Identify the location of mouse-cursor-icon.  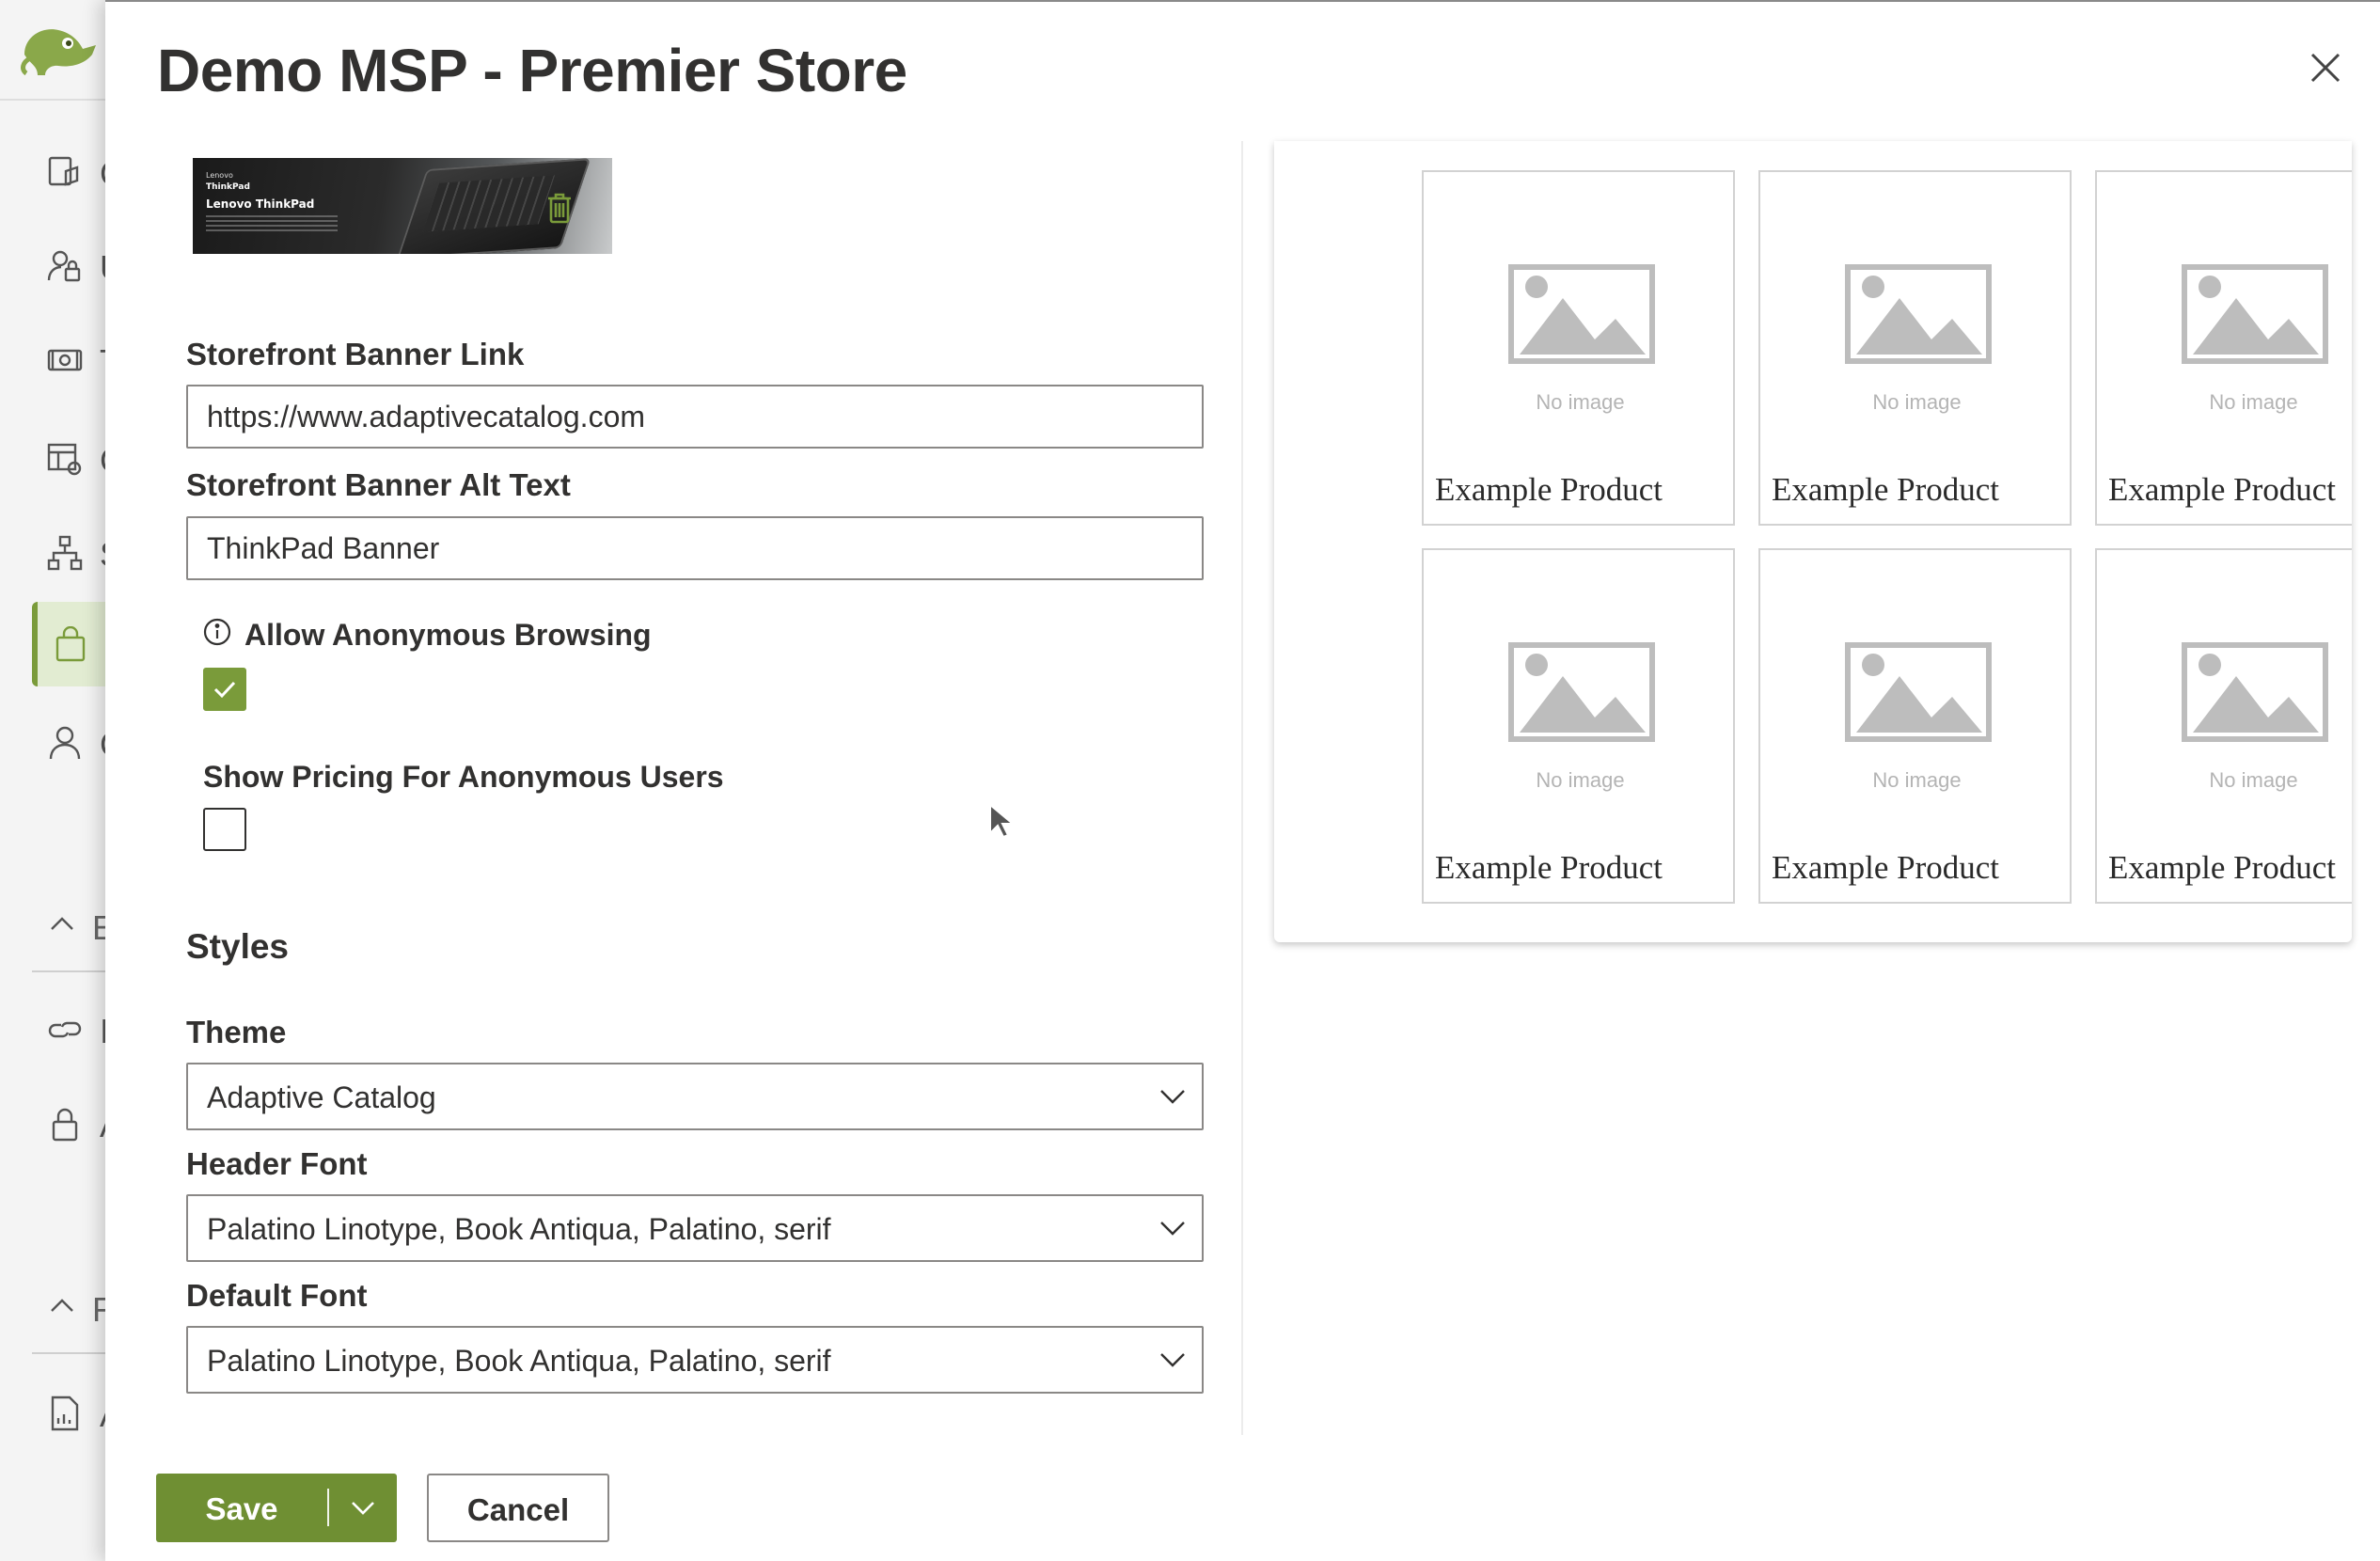
(1002, 821).